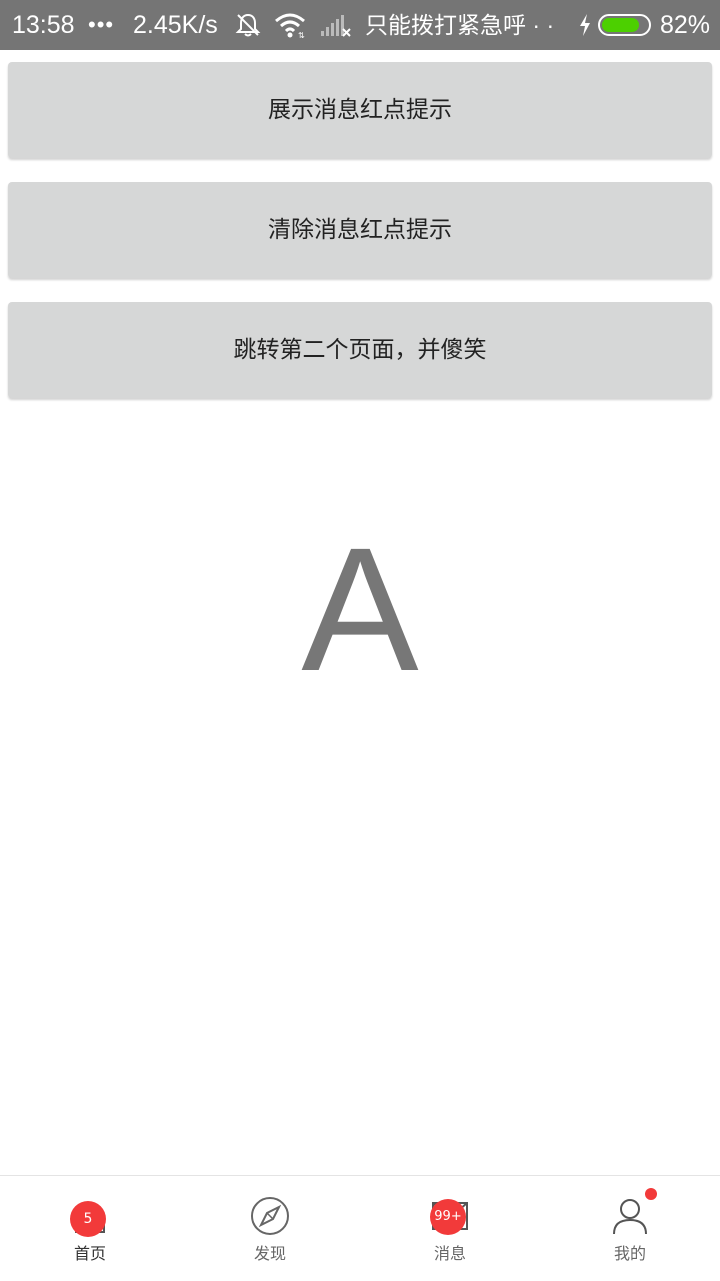 Image resolution: width=720 pixels, height=1281 pixels. What do you see at coordinates (43, 25) in the screenshot?
I see `status-time: 13:58` at bounding box center [43, 25].